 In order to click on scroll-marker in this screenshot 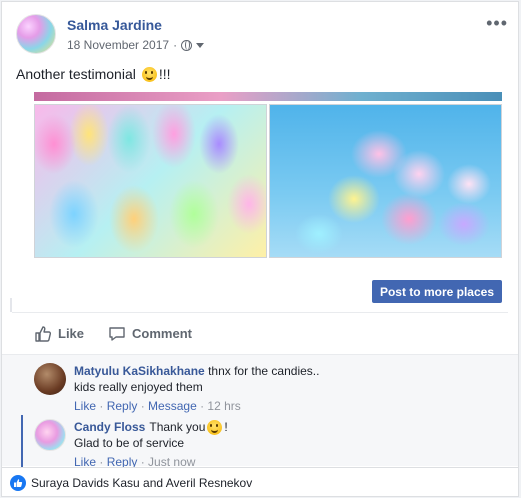, I will do `click(11, 305)`.